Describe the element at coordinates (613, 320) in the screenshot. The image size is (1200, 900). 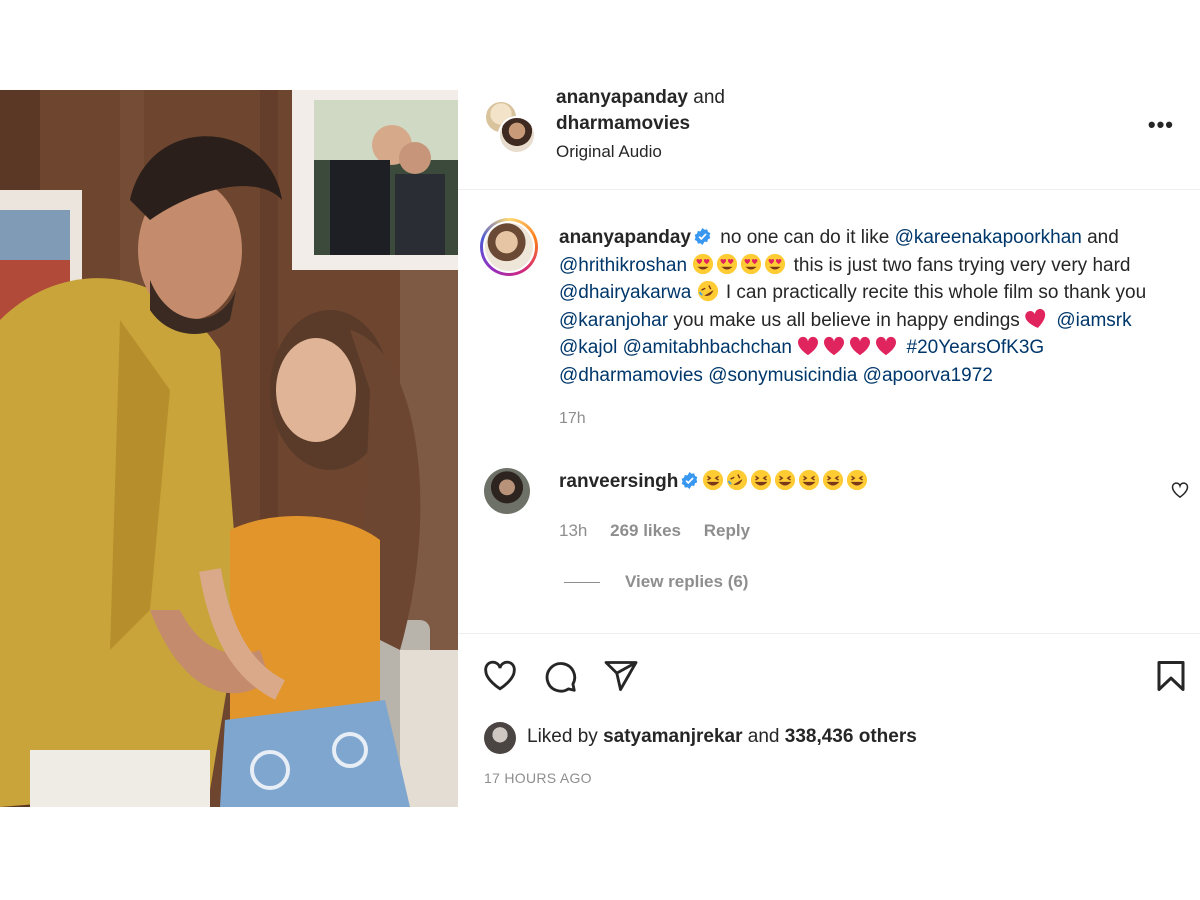
I see `mention-karanjohar: @karanjohar` at that location.